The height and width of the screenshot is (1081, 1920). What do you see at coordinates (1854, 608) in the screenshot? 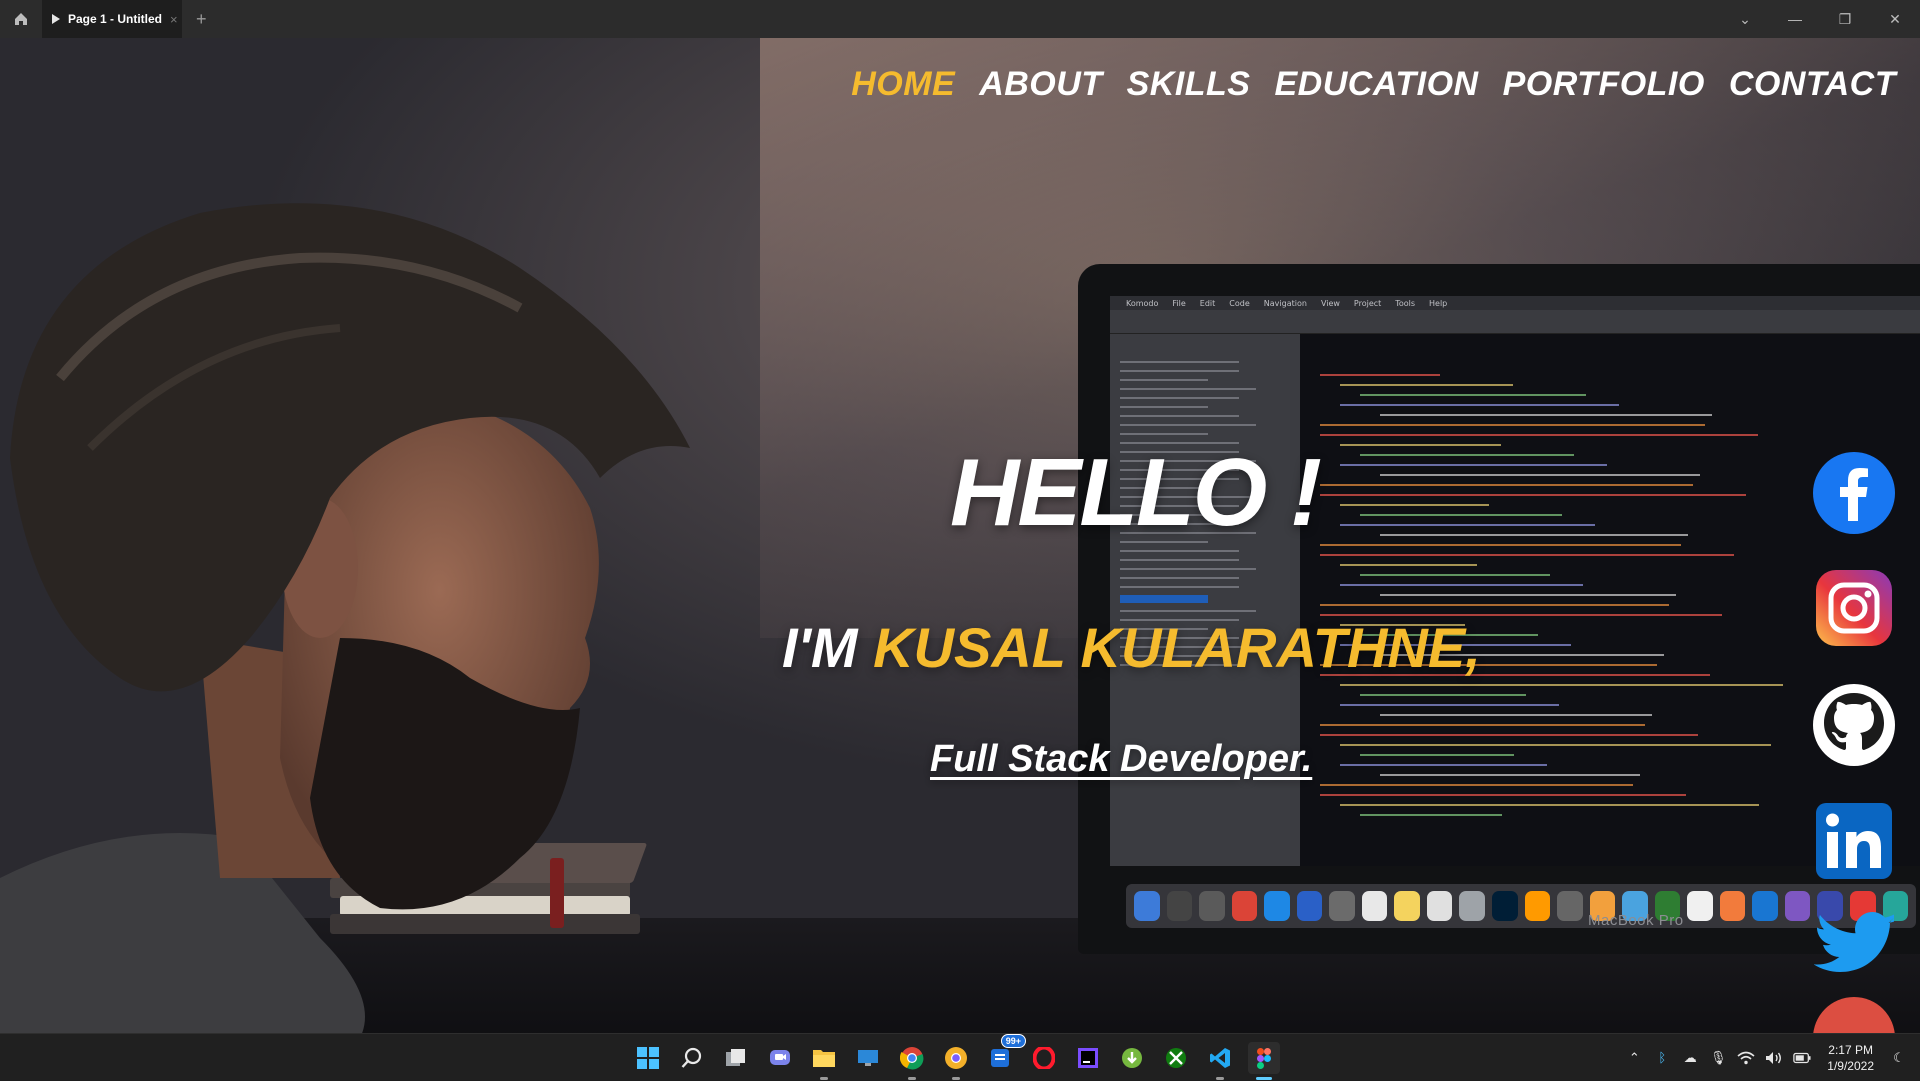
I see `instagram-icon` at bounding box center [1854, 608].